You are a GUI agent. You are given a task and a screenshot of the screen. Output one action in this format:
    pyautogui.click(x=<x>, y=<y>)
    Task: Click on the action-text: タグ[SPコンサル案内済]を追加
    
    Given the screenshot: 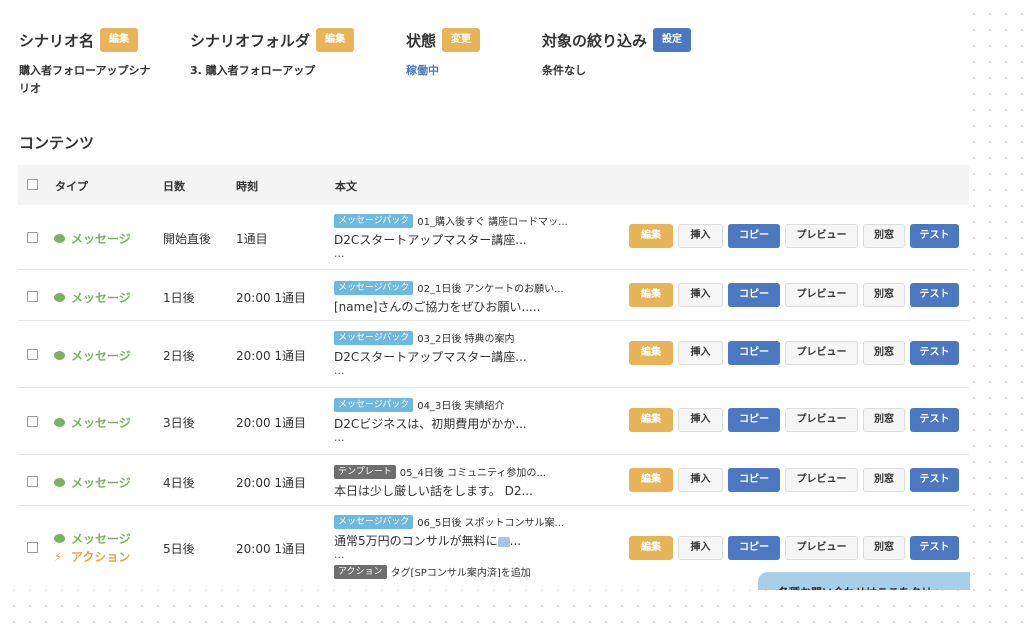 What is the action you would take?
    pyautogui.click(x=460, y=573)
    